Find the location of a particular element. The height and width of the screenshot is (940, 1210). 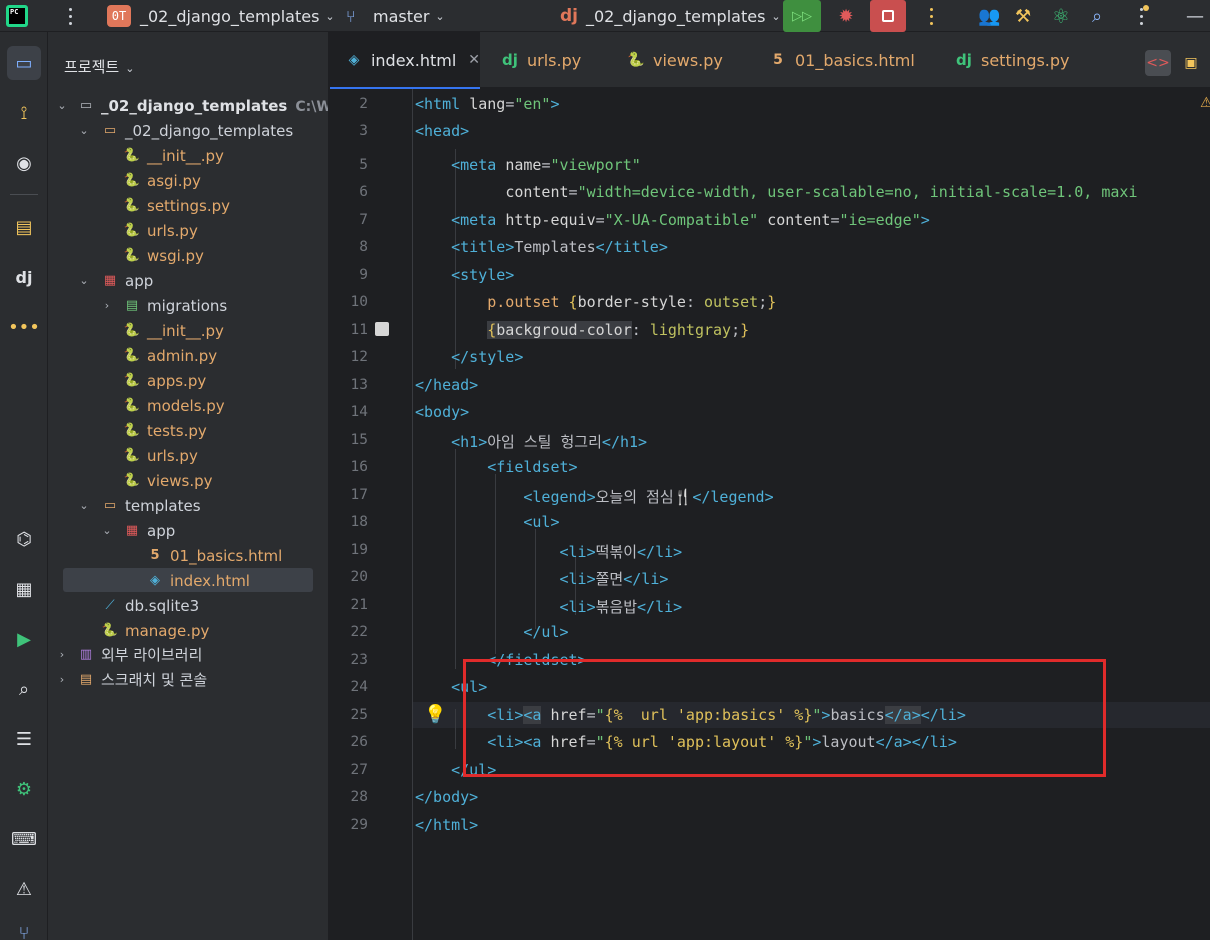

line-number: 26 is located at coordinates (359, 742).